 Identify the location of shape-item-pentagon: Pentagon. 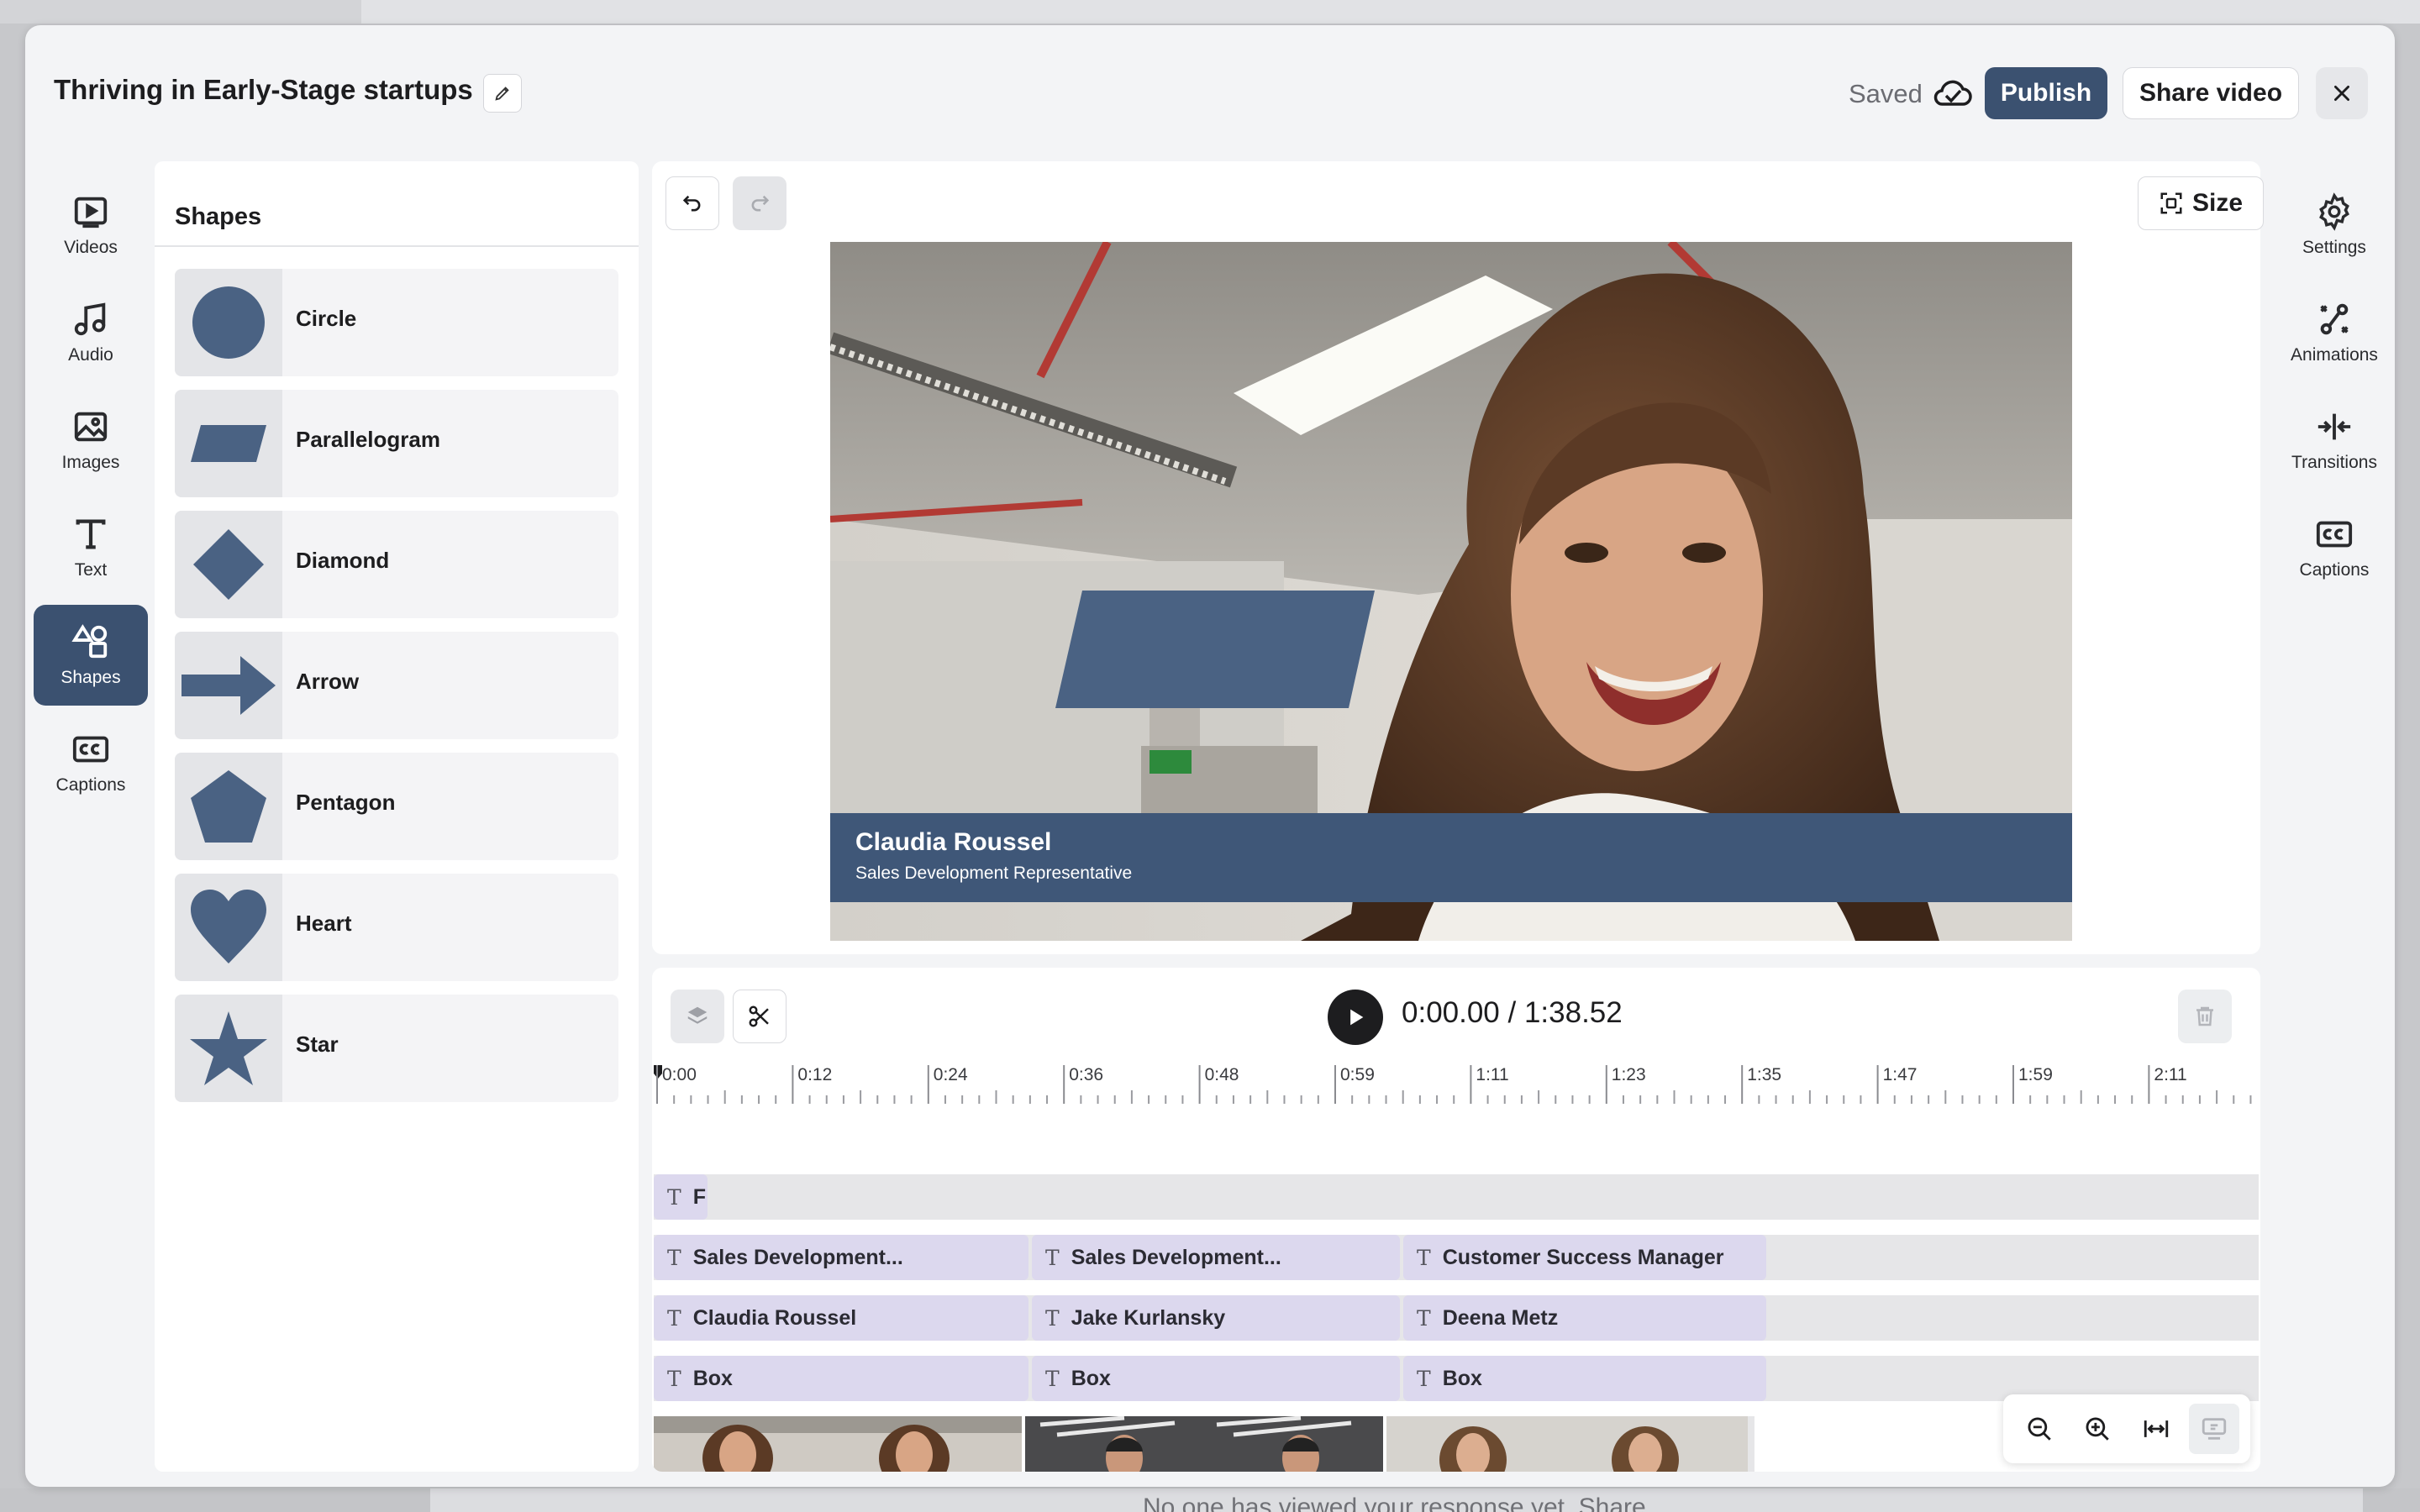
(397, 806).